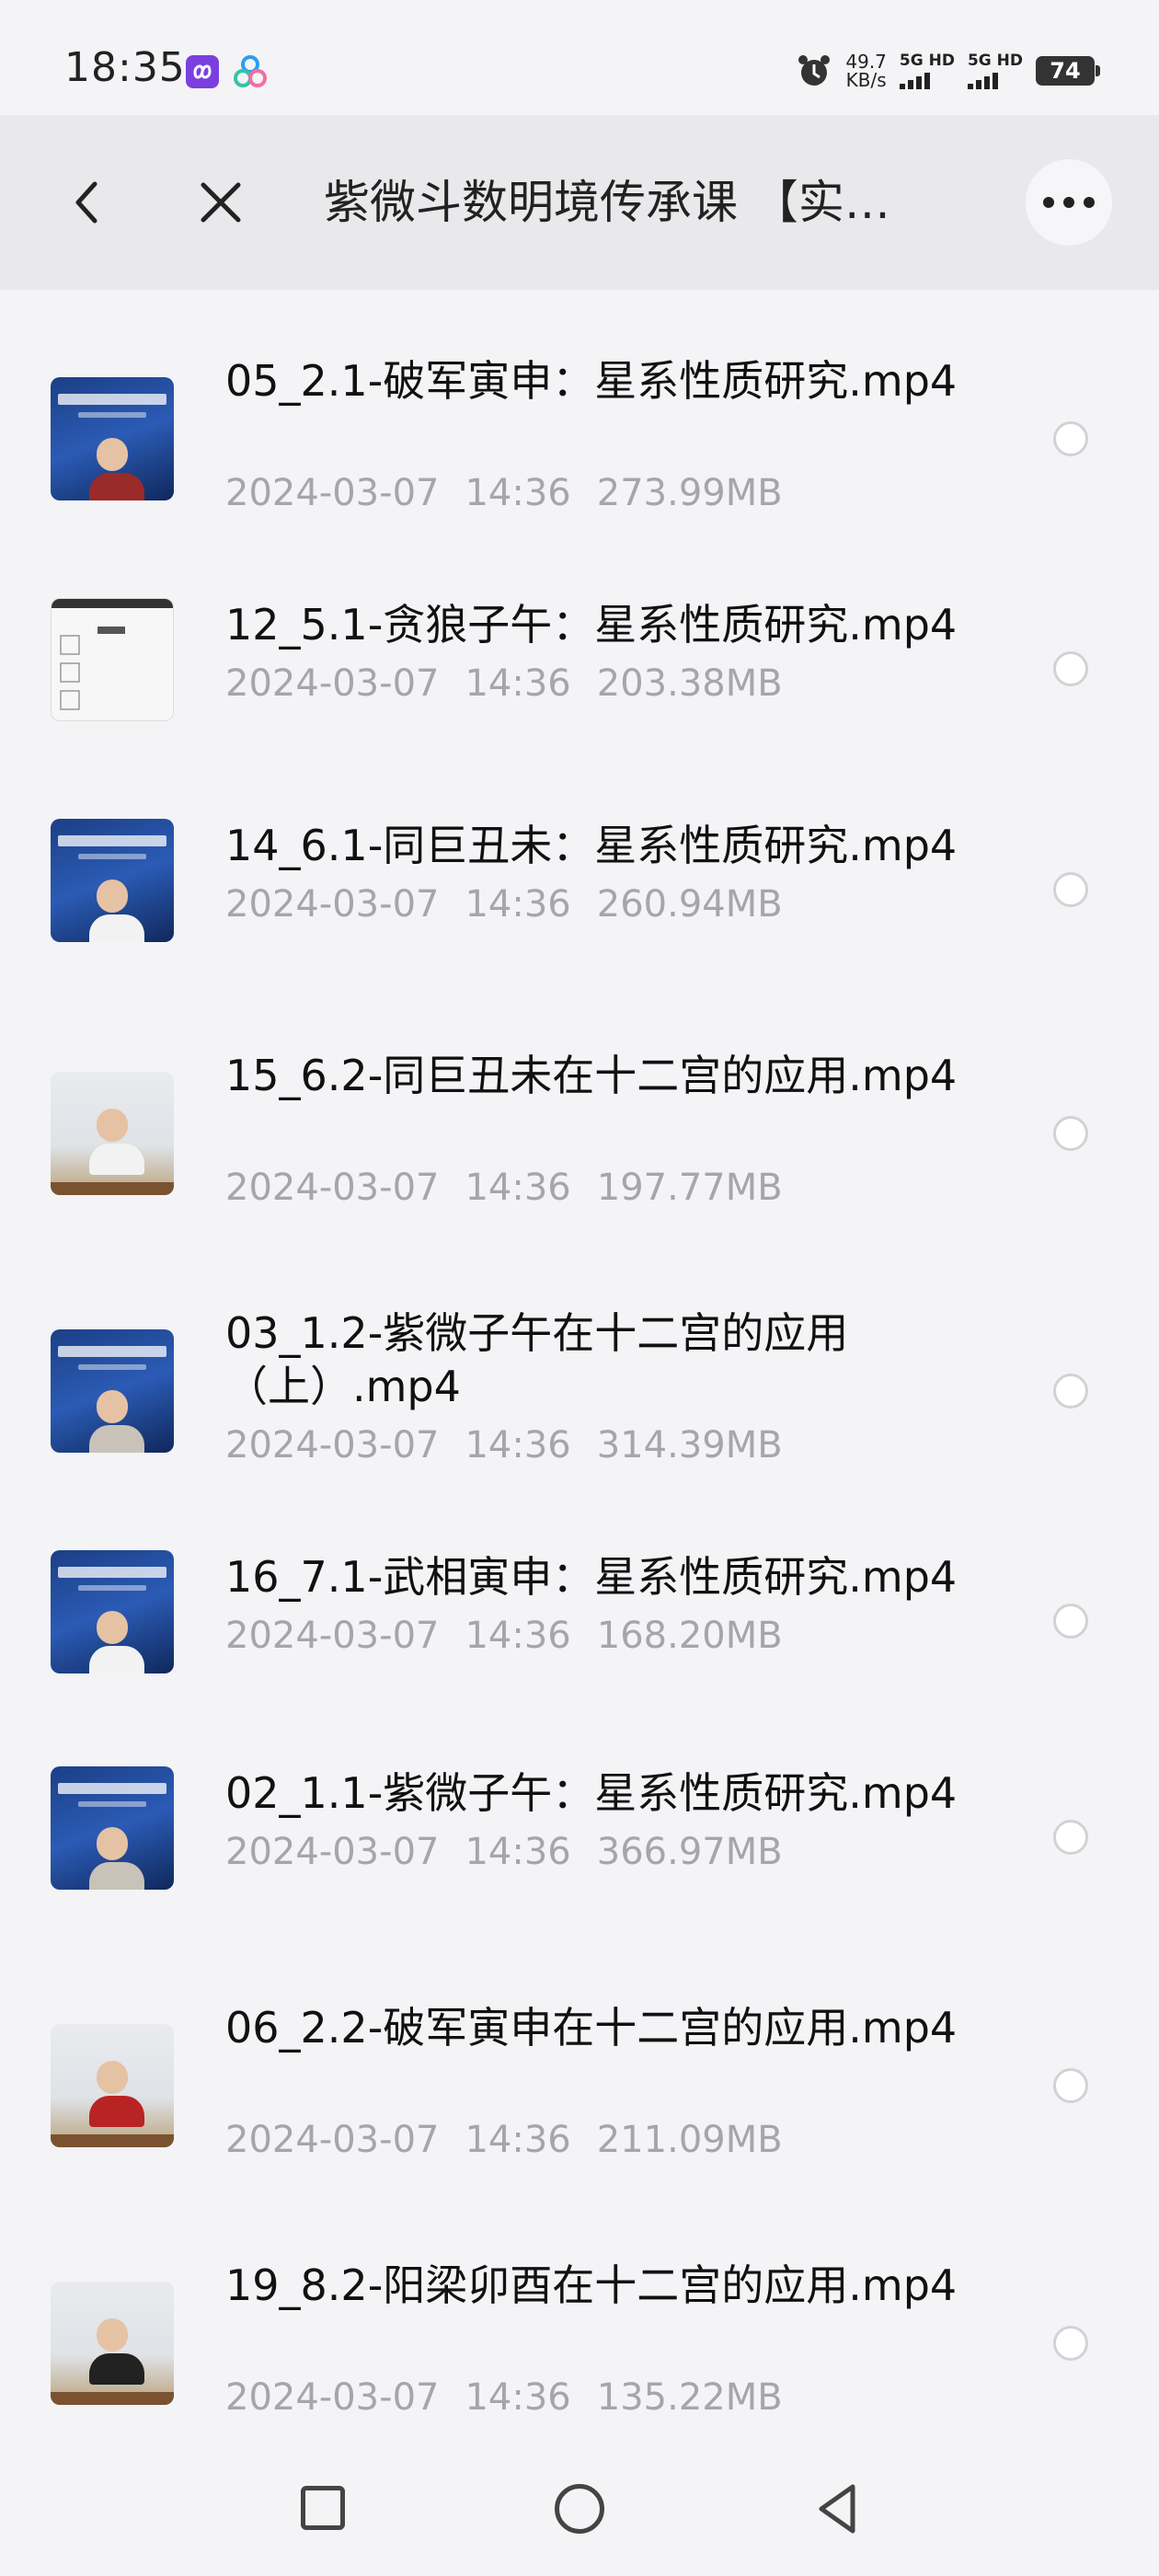 The height and width of the screenshot is (2576, 1159). I want to click on battery-icon: 74, so click(1068, 71).